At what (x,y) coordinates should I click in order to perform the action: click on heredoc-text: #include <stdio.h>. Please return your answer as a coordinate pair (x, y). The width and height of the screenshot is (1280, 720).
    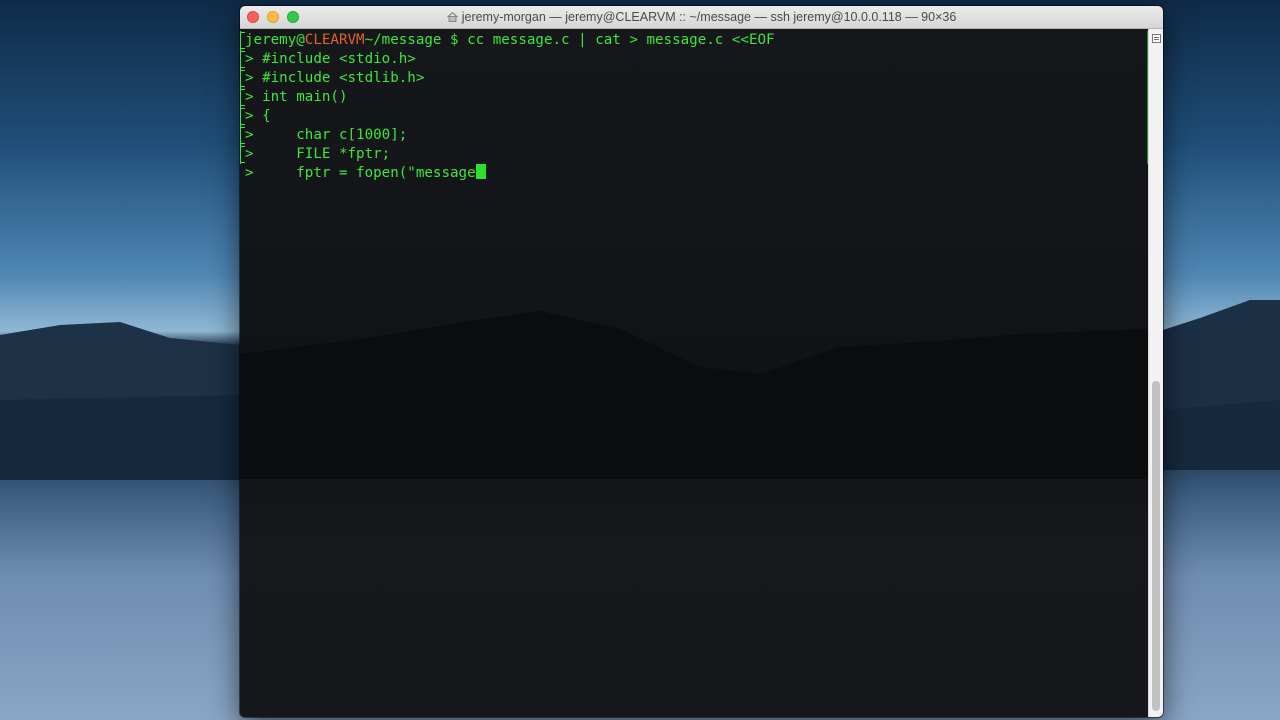
    Looking at the image, I should click on (339, 59).